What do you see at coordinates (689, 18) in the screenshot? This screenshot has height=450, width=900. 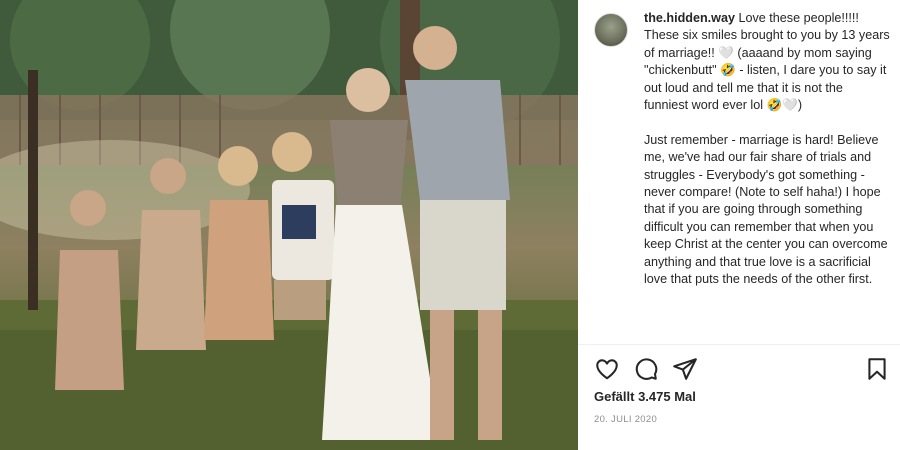 I see `username-link: the.hidden.way` at bounding box center [689, 18].